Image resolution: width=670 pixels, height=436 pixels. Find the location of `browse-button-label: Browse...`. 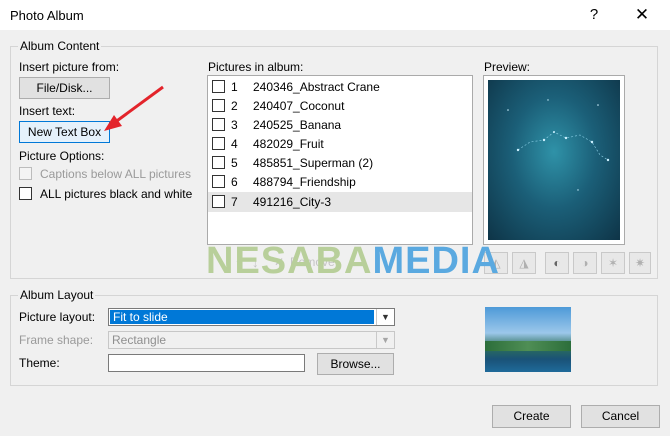

browse-button-label: Browse... is located at coordinates (355, 364).